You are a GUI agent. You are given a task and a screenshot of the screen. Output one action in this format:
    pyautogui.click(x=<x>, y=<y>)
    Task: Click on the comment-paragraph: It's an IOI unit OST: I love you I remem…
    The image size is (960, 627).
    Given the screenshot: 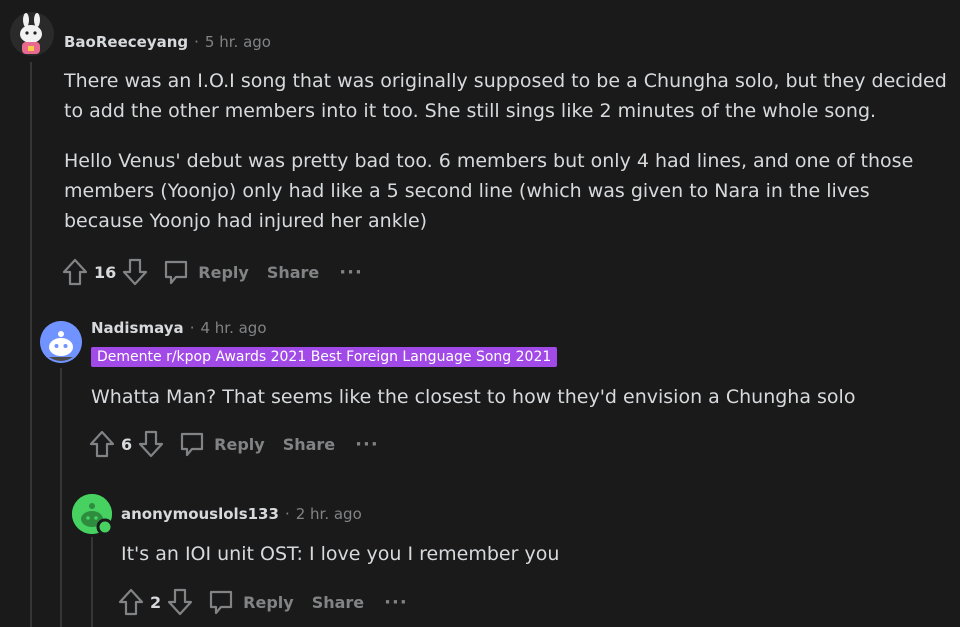 What is the action you would take?
    pyautogui.click(x=340, y=554)
    